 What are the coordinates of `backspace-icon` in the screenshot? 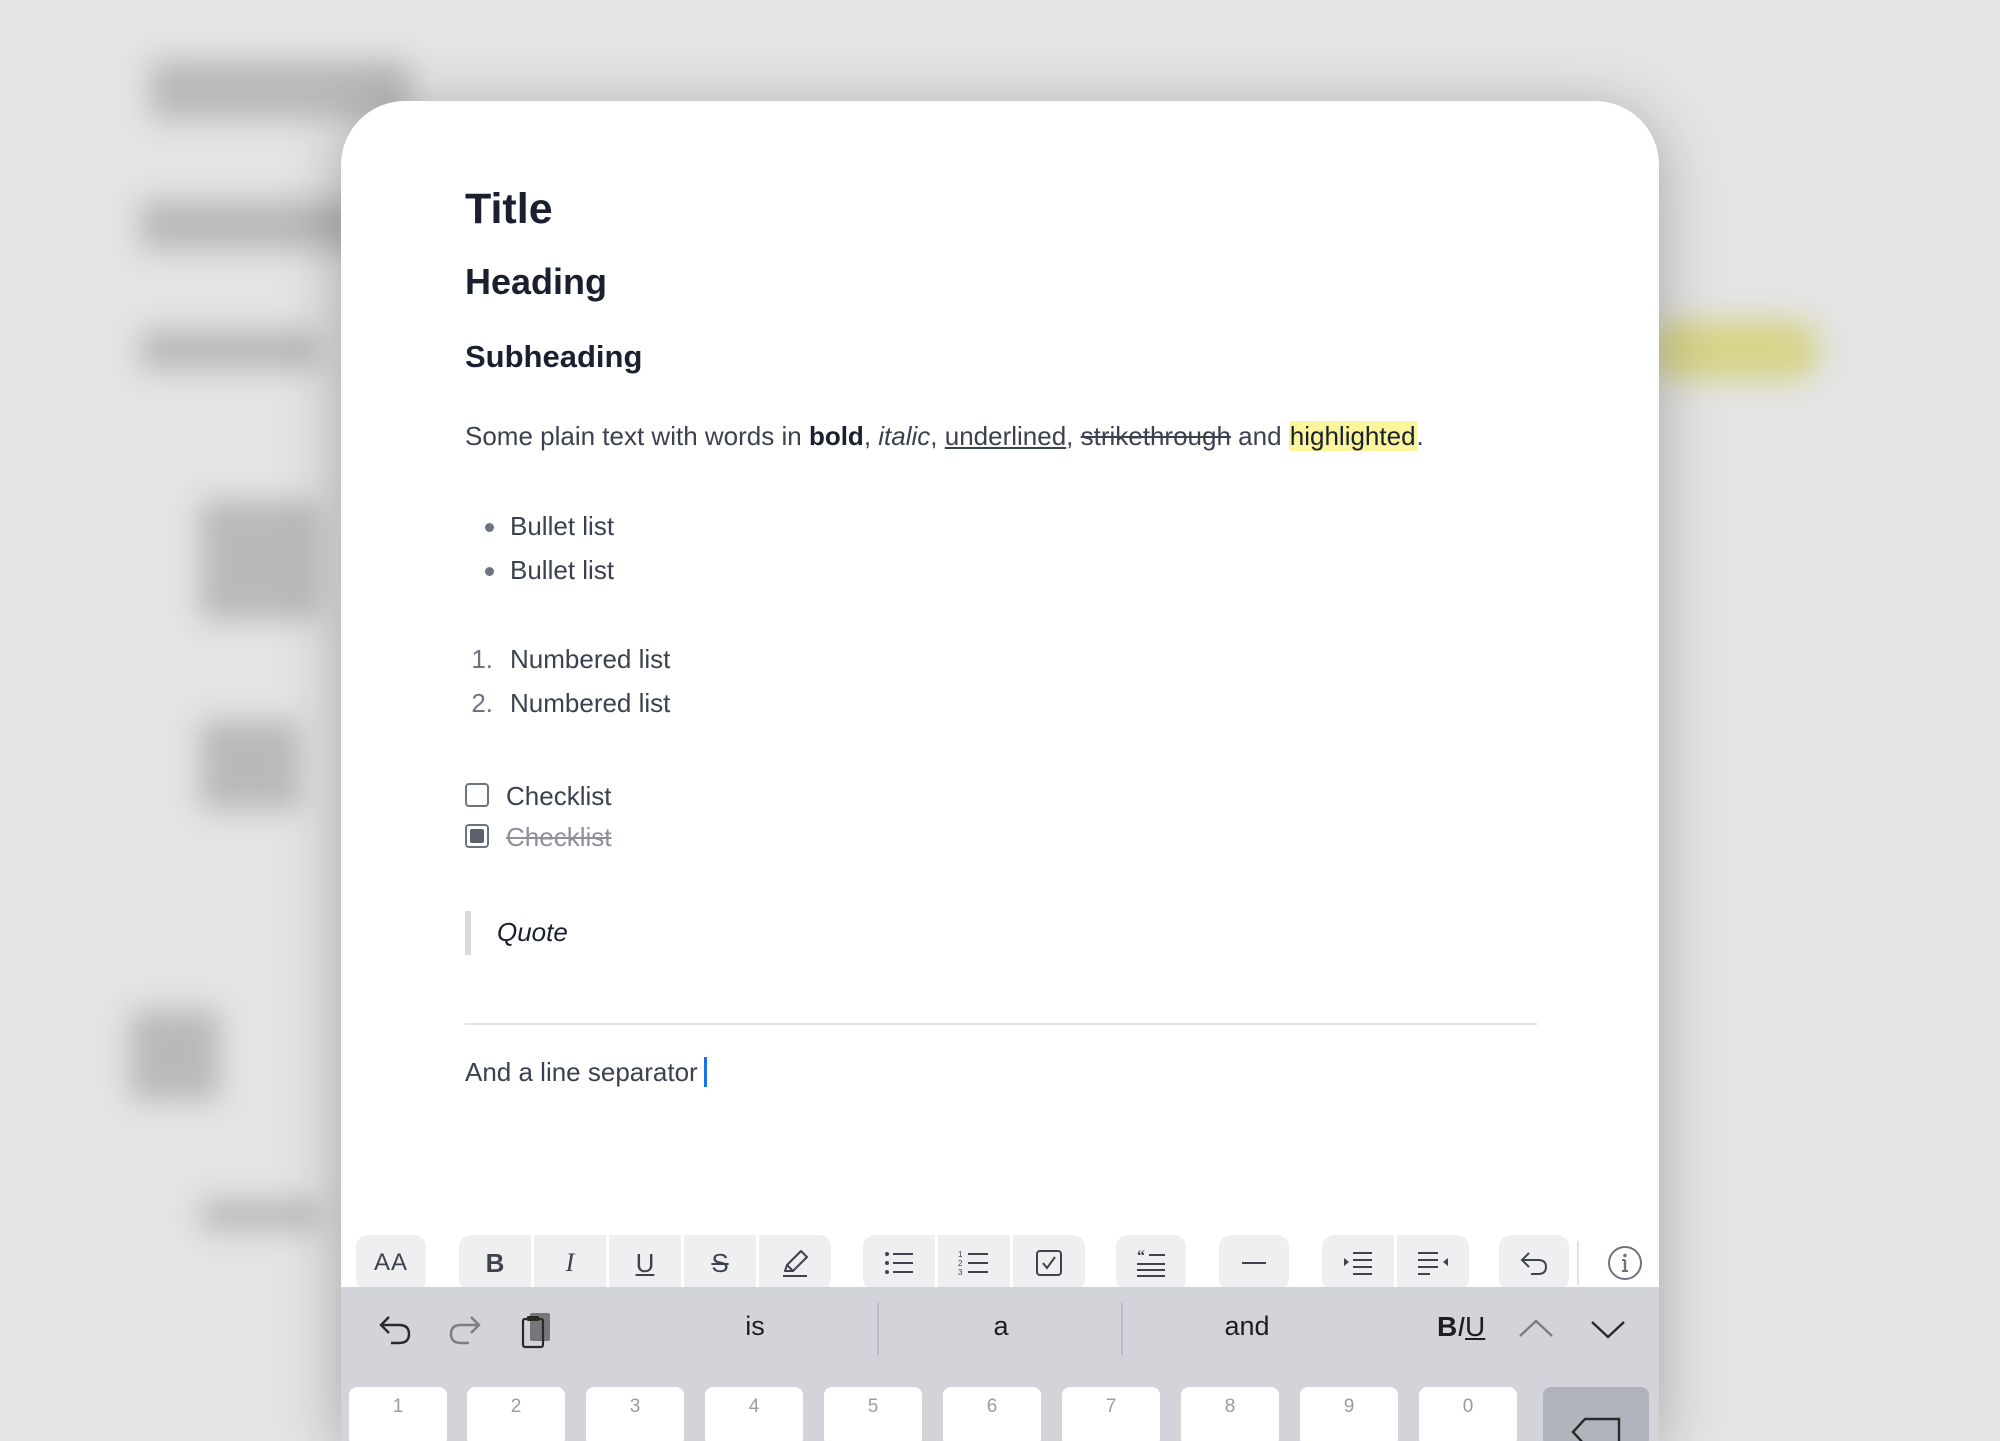 It's located at (1596, 1429).